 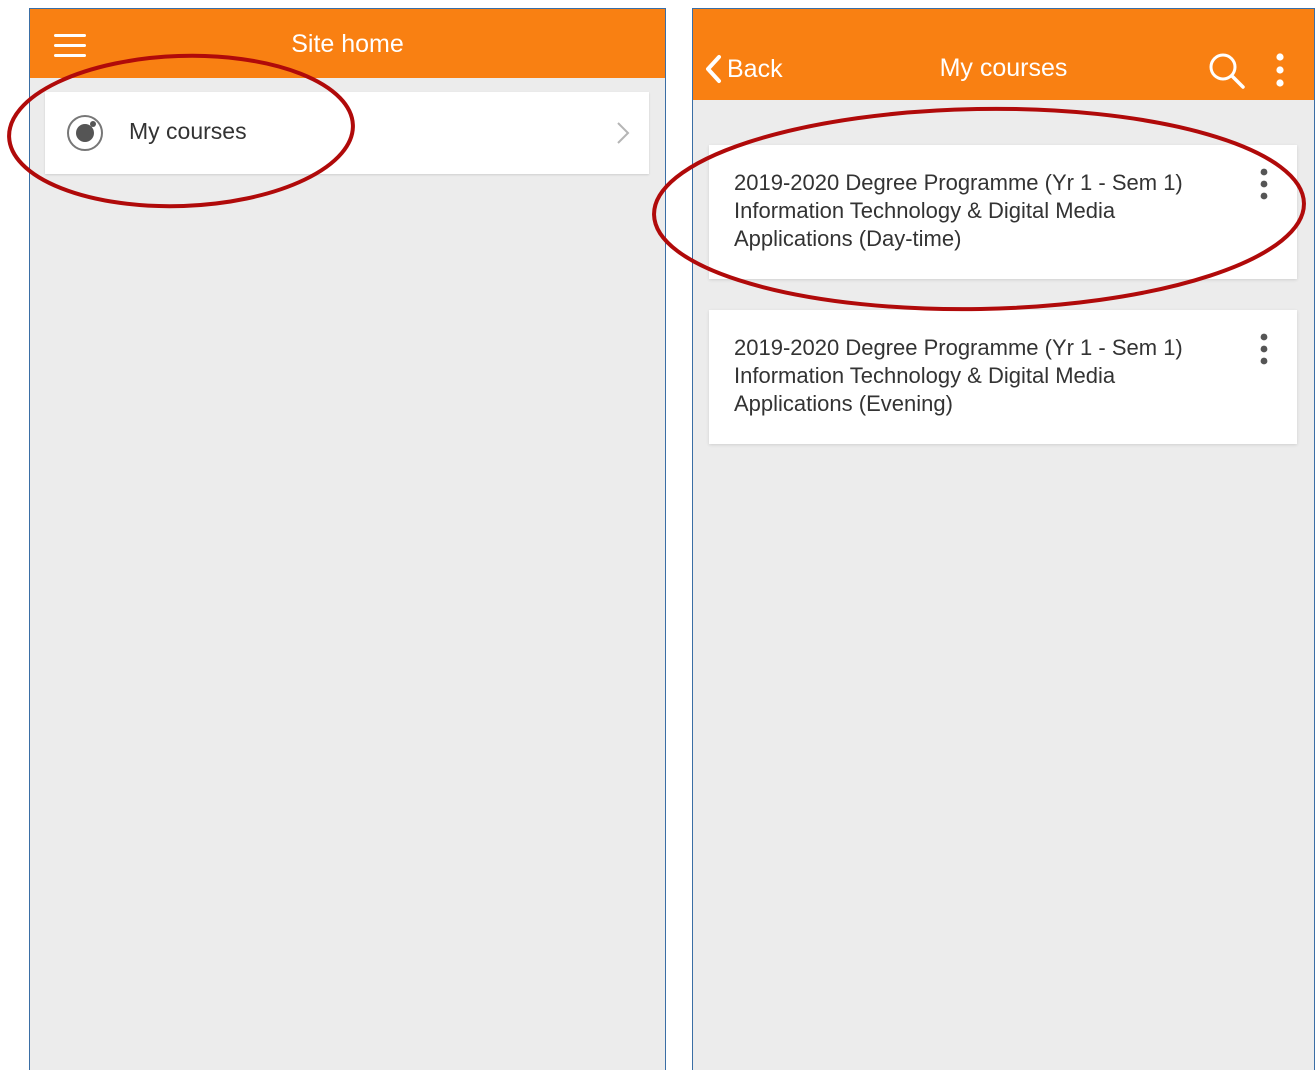 What do you see at coordinates (85, 133) in the screenshot?
I see `radio-target-icon` at bounding box center [85, 133].